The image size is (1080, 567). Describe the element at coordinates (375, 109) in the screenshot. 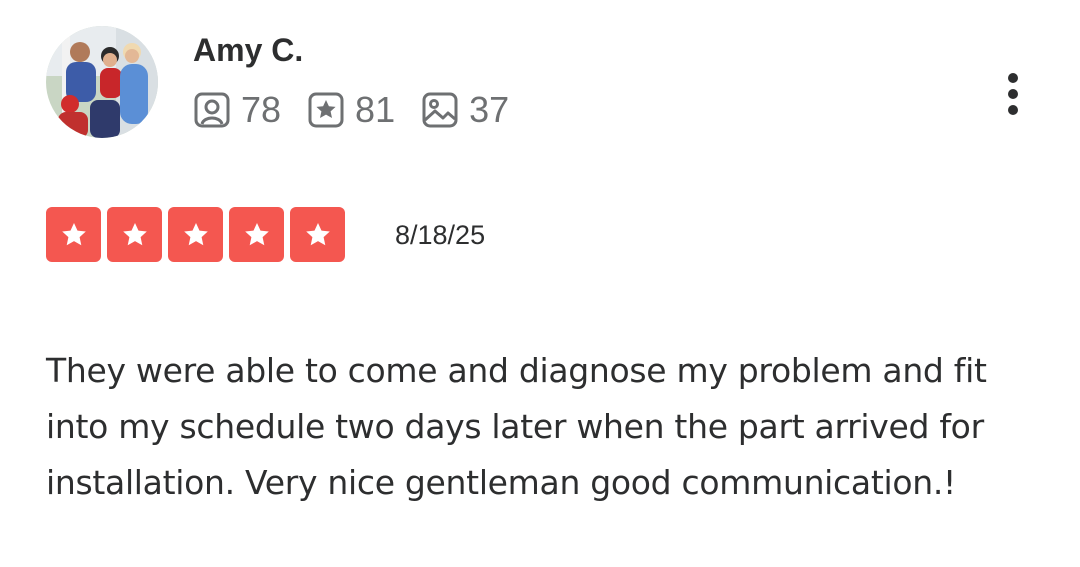

I see `reviews-count: 81` at that location.